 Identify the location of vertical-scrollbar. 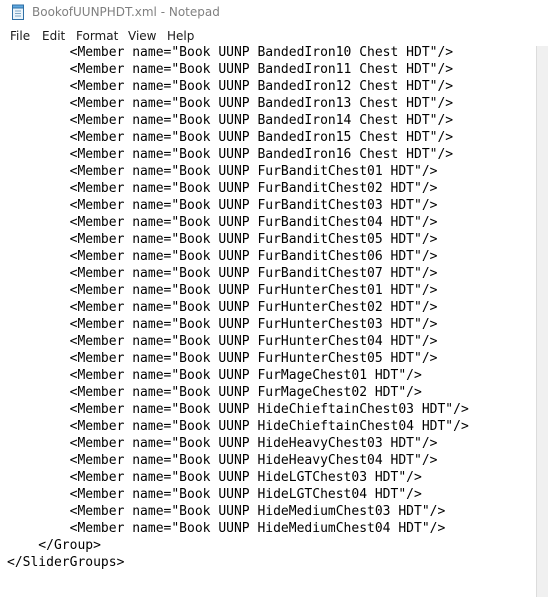
(542, 321).